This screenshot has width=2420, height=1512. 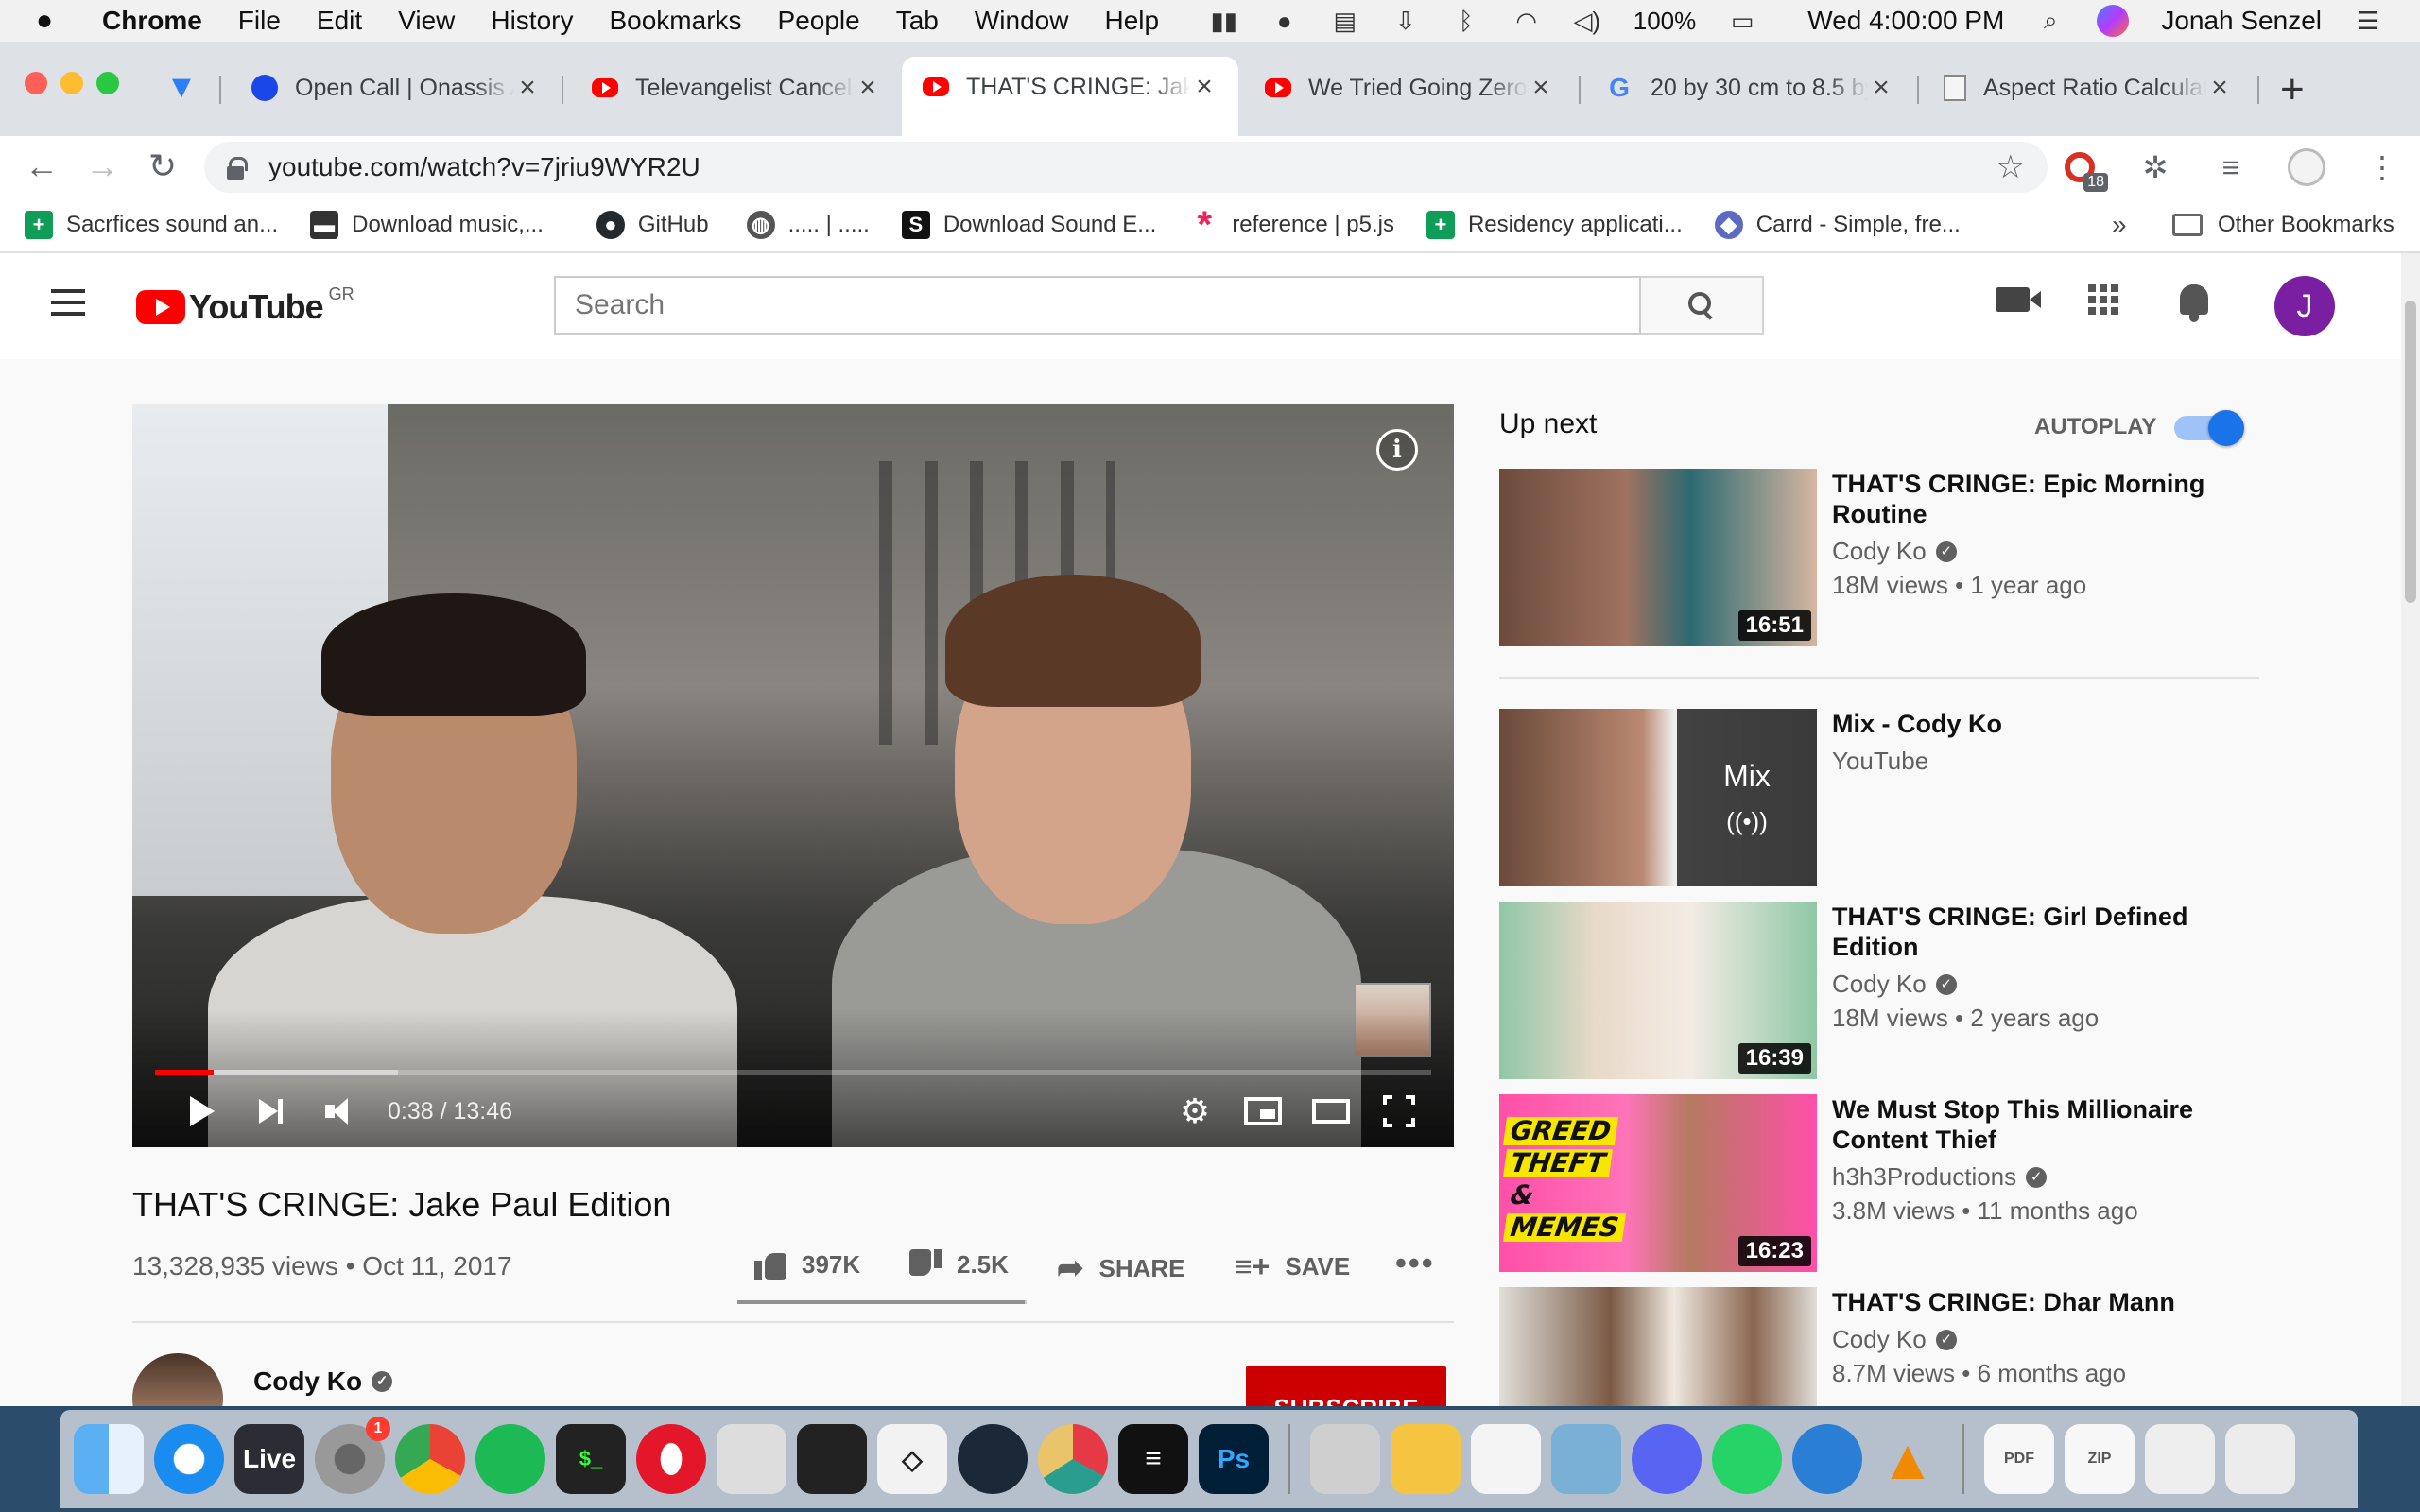 I want to click on pinned-tab-icon: ▼, so click(x=181, y=87).